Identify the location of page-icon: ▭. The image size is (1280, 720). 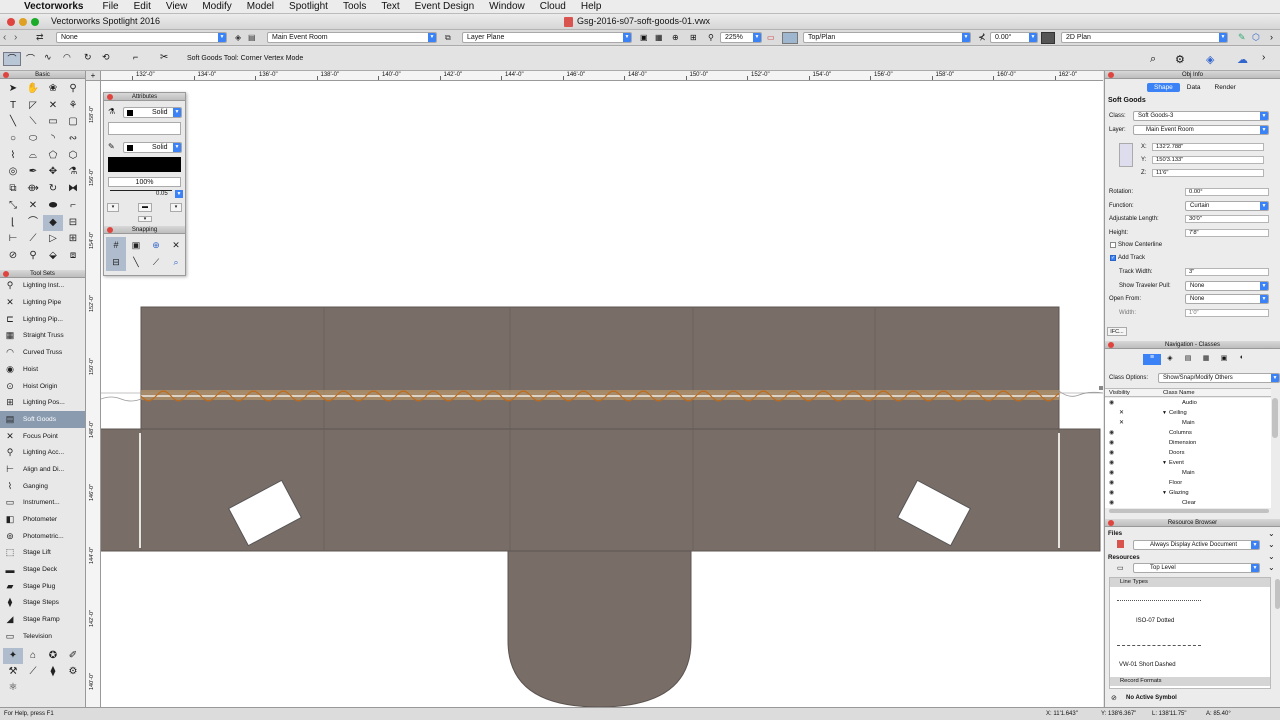
(771, 37).